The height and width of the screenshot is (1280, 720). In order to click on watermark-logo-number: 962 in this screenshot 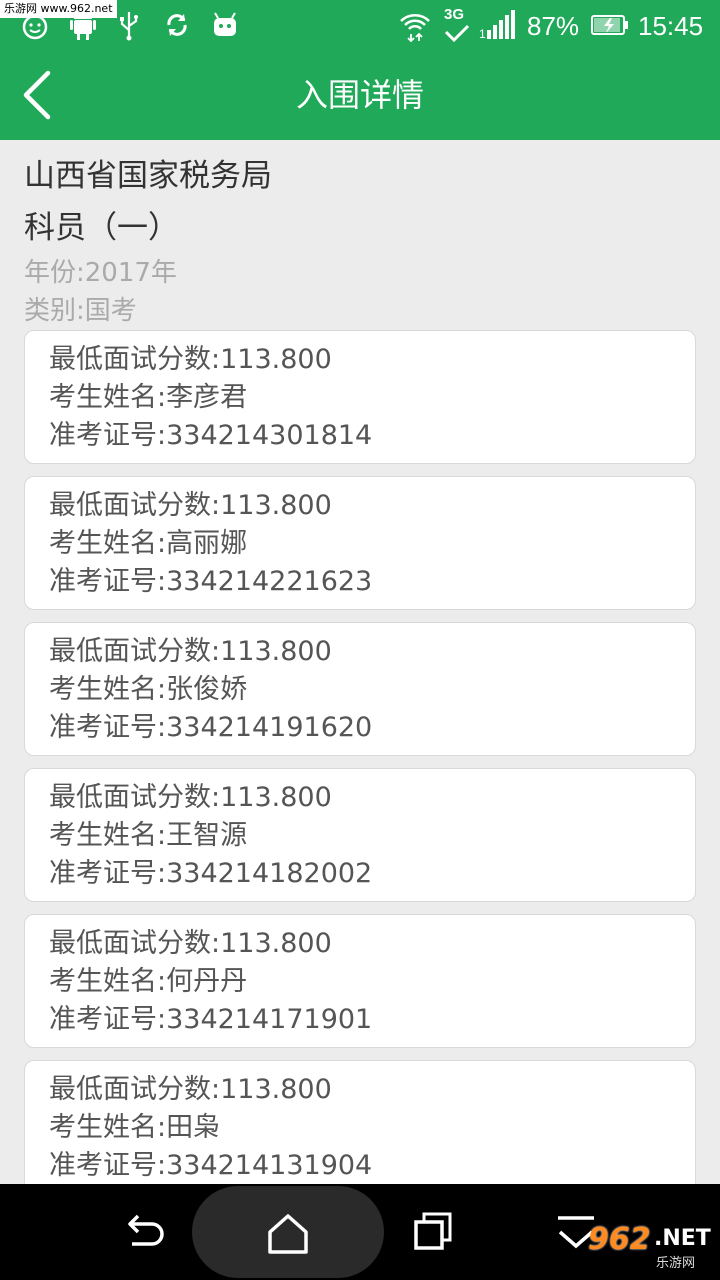, I will do `click(619, 1239)`.